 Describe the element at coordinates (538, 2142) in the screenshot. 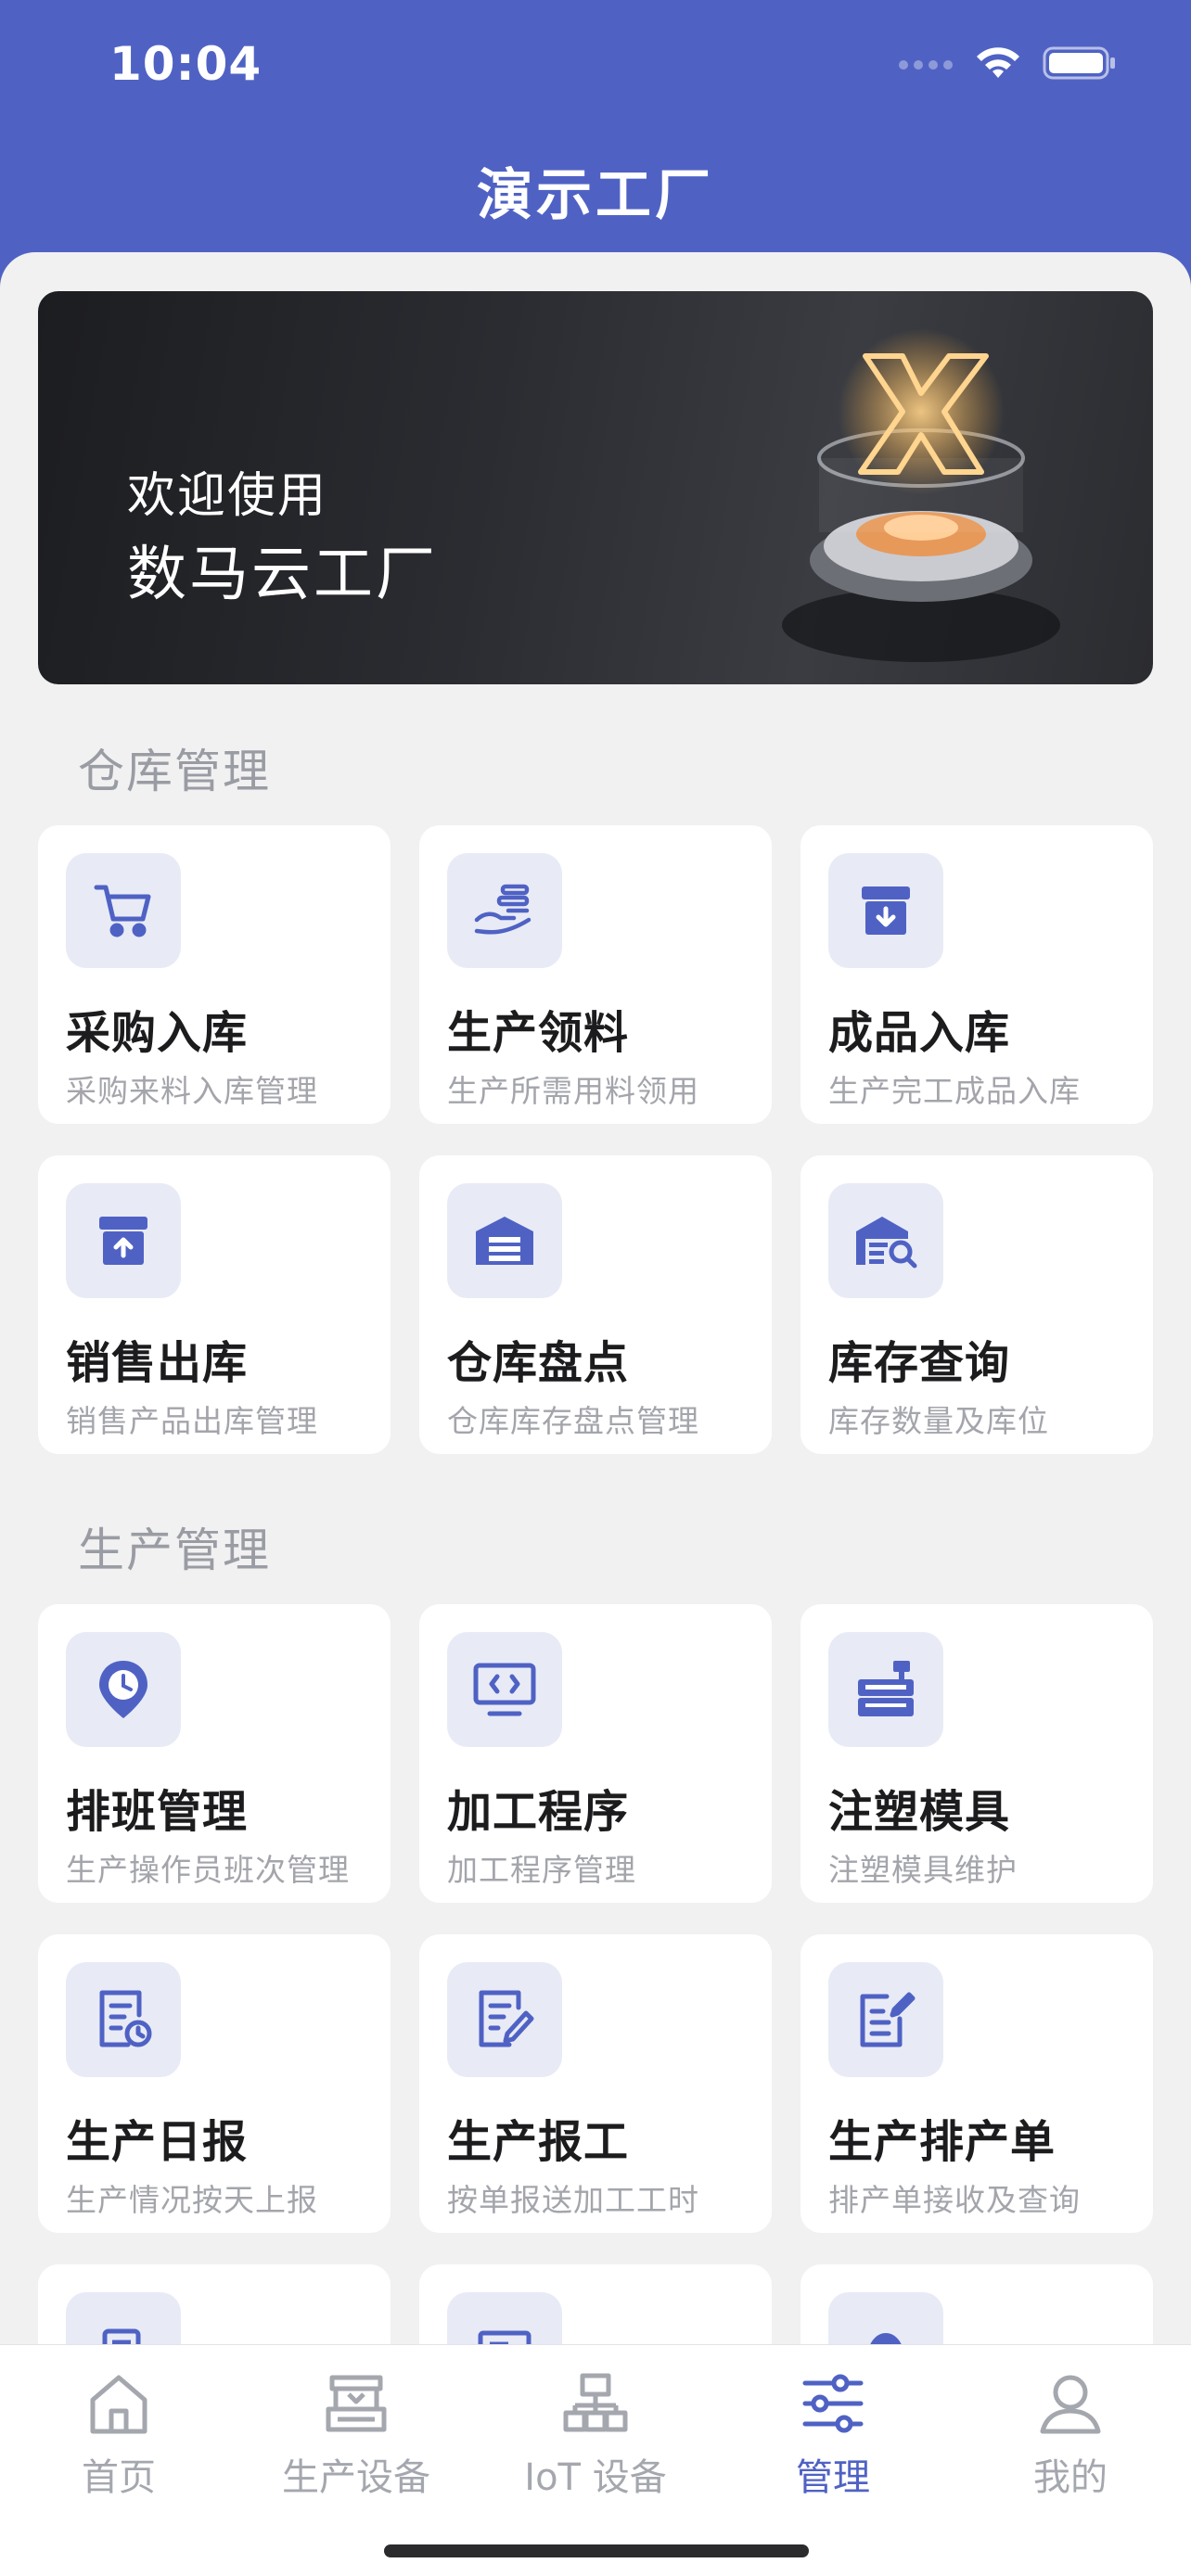

I see `card-title: 生产报工` at that location.